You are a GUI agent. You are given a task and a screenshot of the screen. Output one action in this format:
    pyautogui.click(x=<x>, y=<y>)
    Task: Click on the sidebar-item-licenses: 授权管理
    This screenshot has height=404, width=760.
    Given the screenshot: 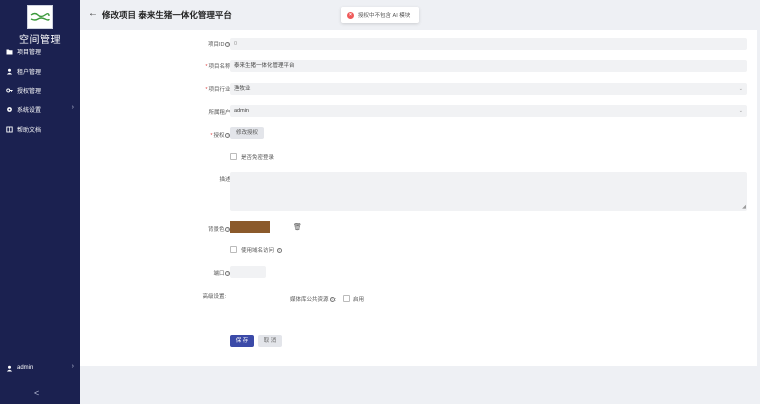 What is the action you would take?
    pyautogui.click(x=40, y=90)
    